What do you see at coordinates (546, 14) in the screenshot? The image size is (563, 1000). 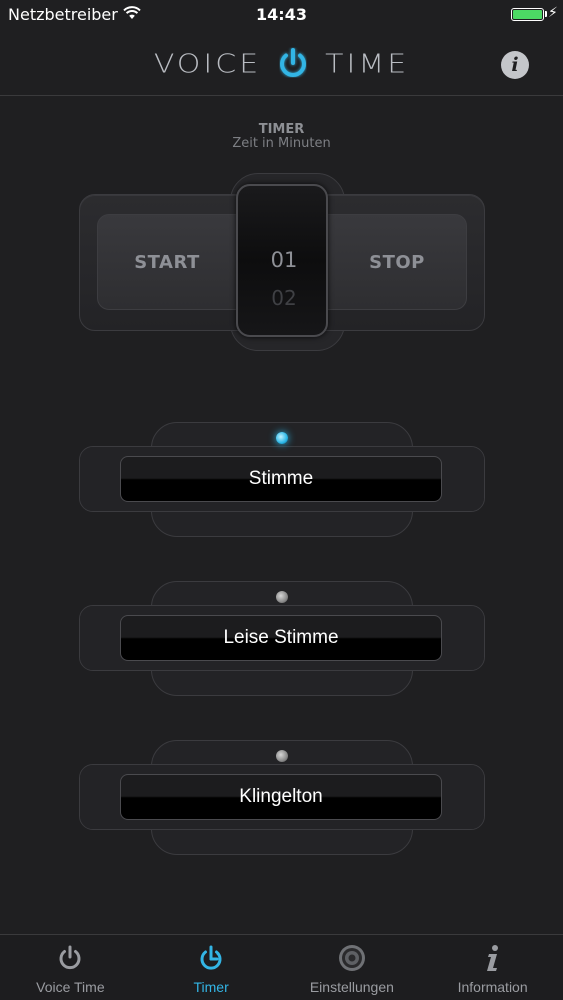 I see `battery-tip` at bounding box center [546, 14].